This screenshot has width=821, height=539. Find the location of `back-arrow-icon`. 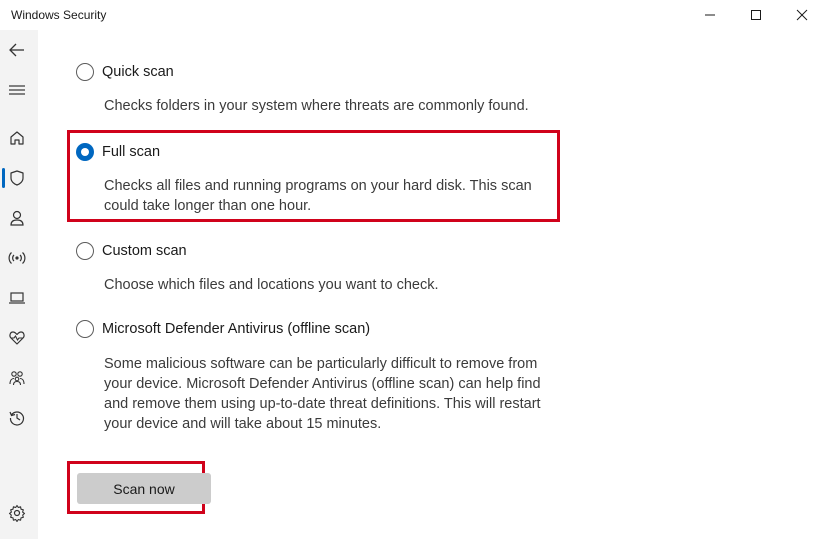

back-arrow-icon is located at coordinates (16, 50).